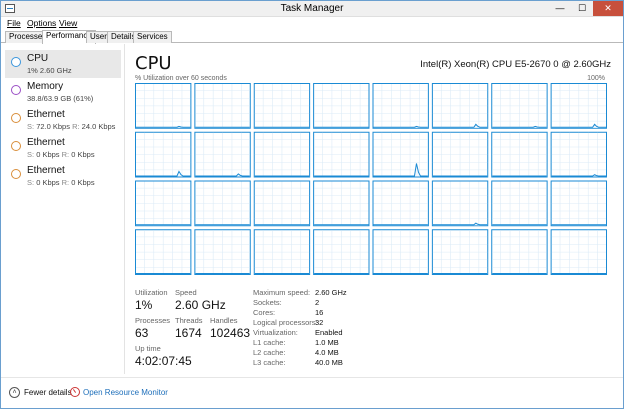  Describe the element at coordinates (582, 8) in the screenshot. I see `maximize-button: ☐` at that location.